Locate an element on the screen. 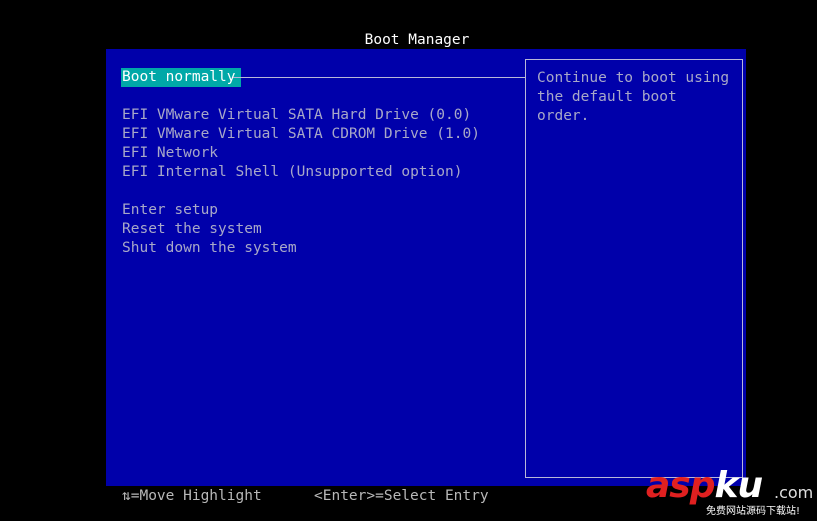  footer-move-hint: ⇅=Move Highlight is located at coordinates (192, 496).